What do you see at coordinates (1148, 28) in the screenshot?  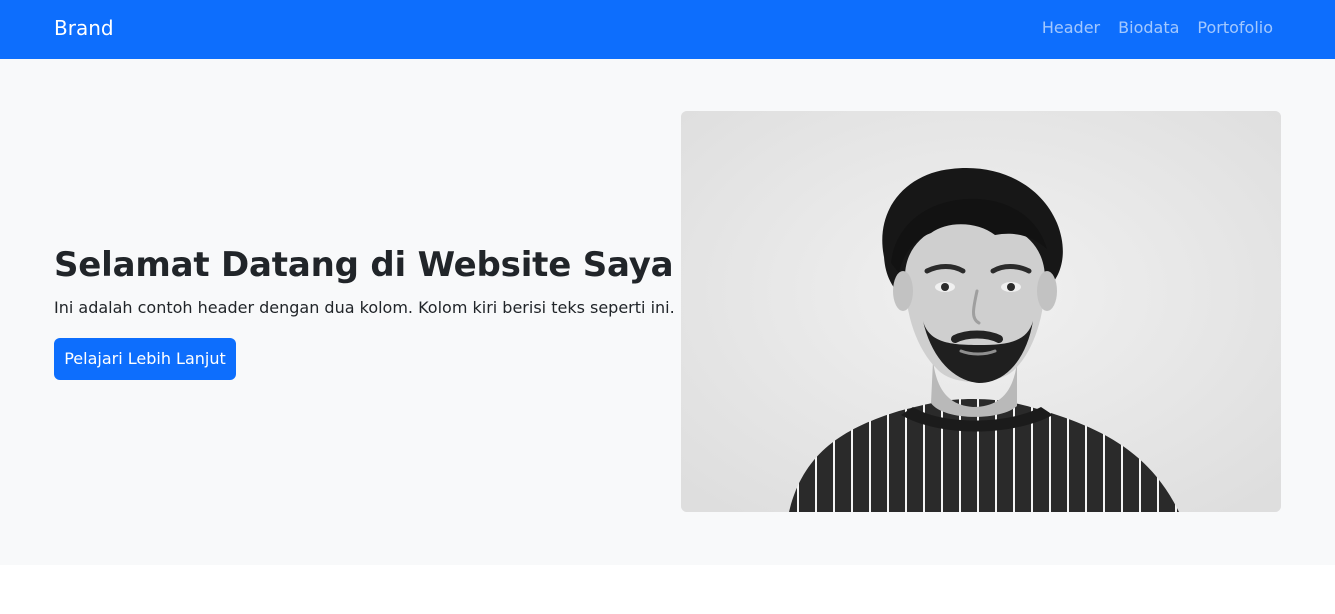 I see `nav-link-biodata: Biodata` at bounding box center [1148, 28].